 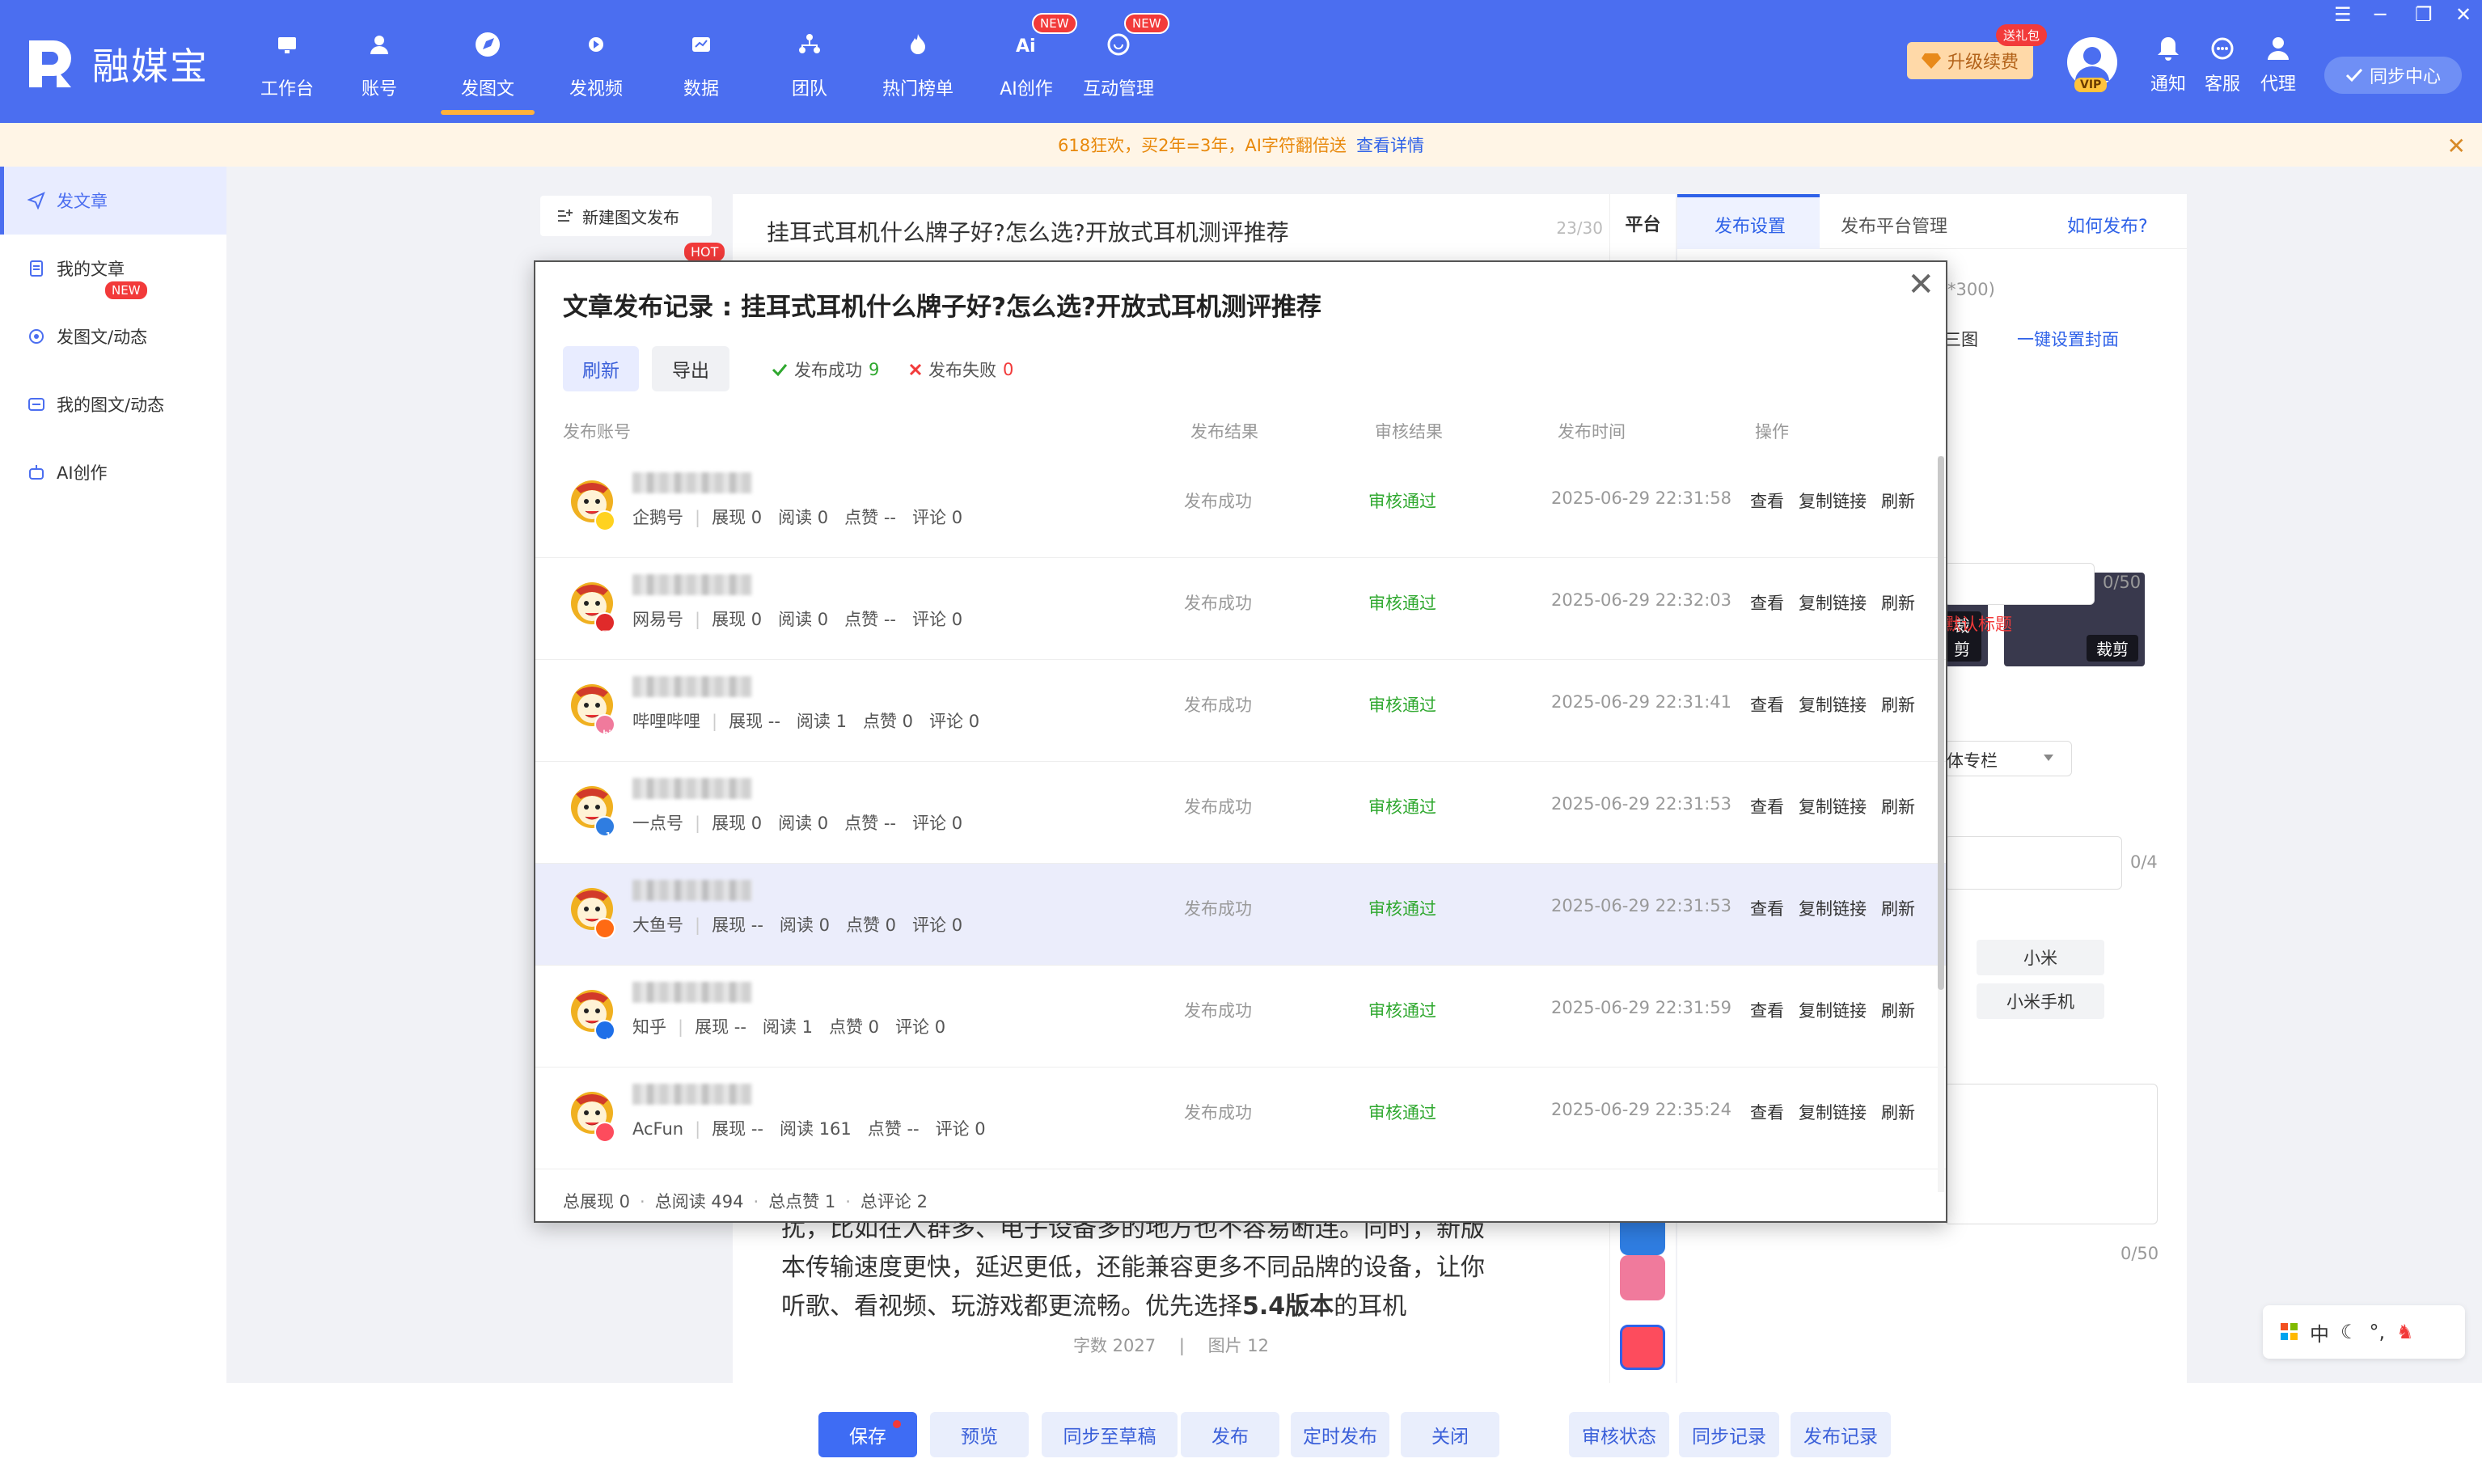 I want to click on punctuation-icon: °,, so click(x=2378, y=1332).